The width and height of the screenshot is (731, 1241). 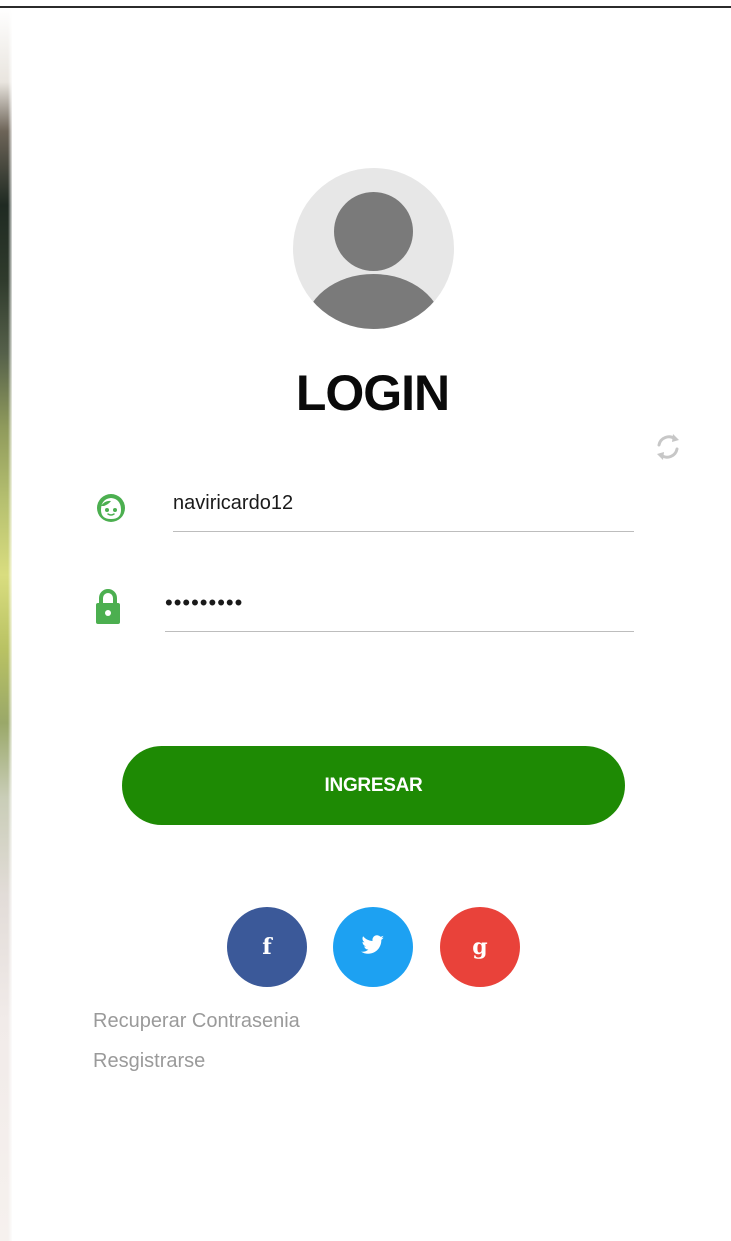 What do you see at coordinates (373, 301) in the screenshot?
I see `avatar-body` at bounding box center [373, 301].